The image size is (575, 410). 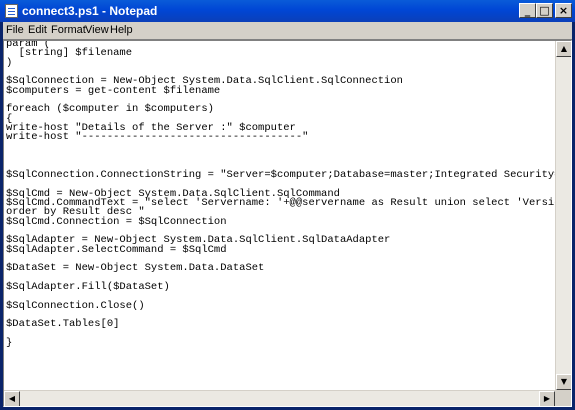 What do you see at coordinates (279, 398) in the screenshot?
I see `horizontal-scrollbar: ◀ ▶` at bounding box center [279, 398].